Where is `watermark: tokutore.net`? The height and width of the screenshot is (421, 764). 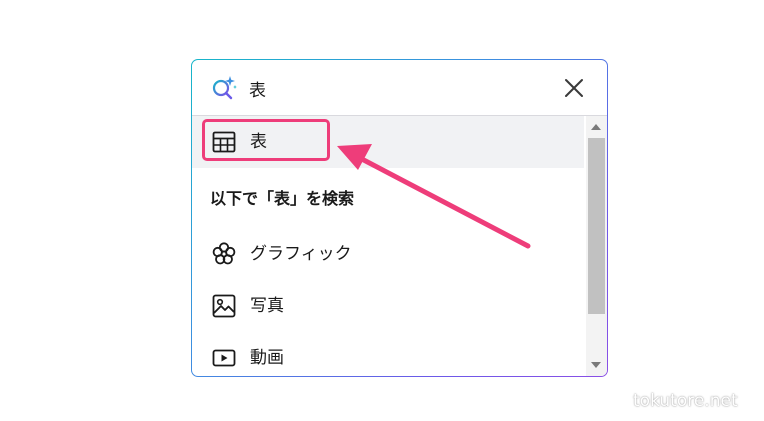 watermark: tokutore.net is located at coordinates (685, 401).